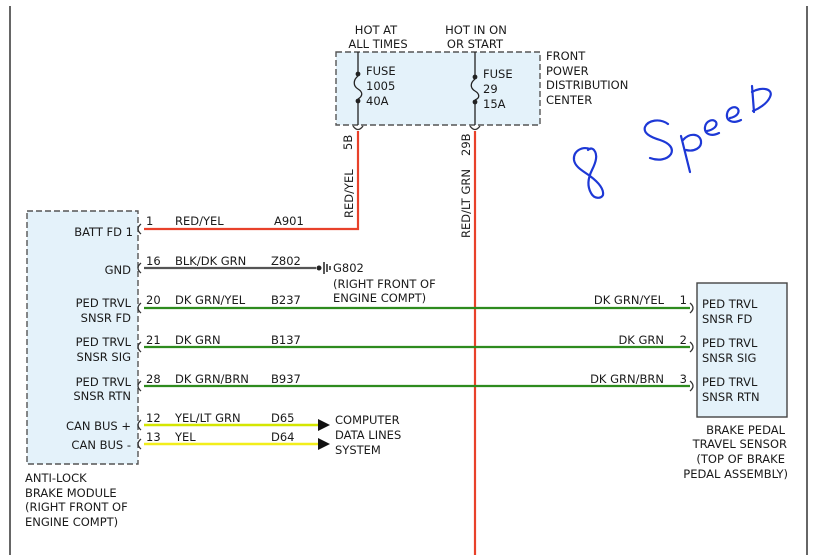 The image size is (832, 555). I want to click on fpdc-name-line2: POWER, so click(567, 71).